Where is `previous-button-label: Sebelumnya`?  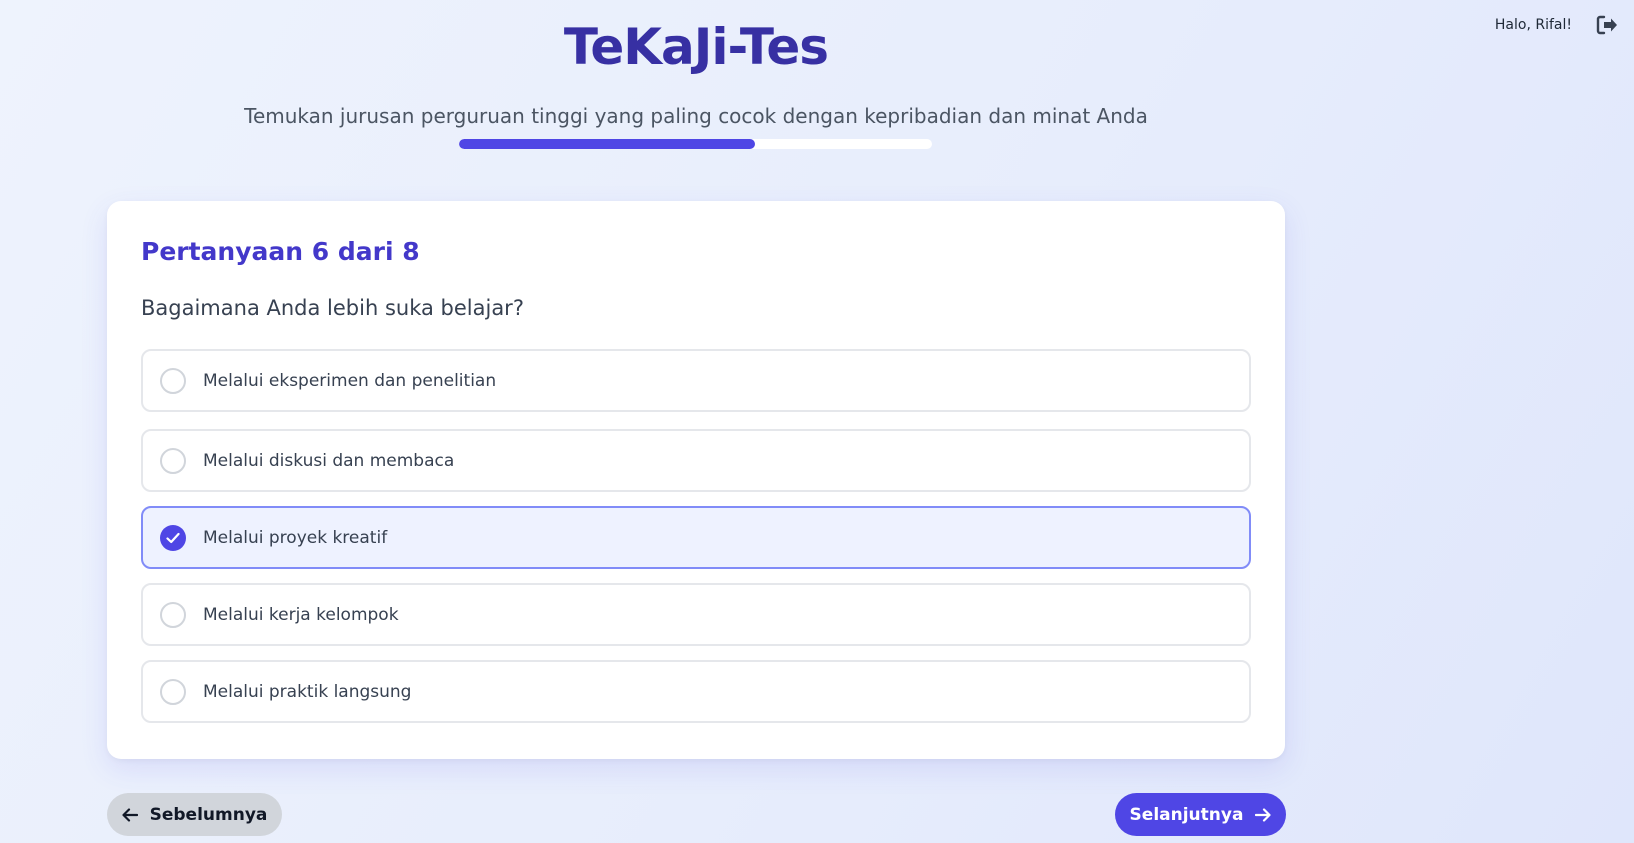 previous-button-label: Sebelumnya is located at coordinates (208, 814).